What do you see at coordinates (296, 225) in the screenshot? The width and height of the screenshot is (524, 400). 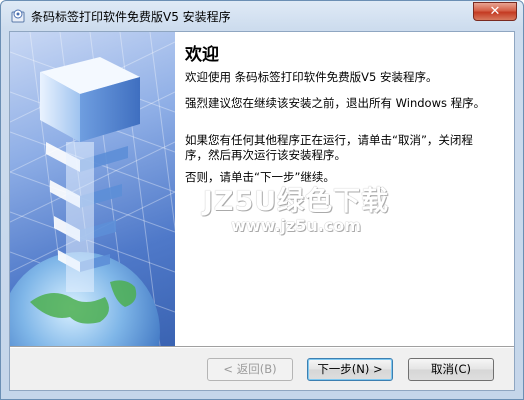 I see `watermark-url: www.jz5u.com` at bounding box center [296, 225].